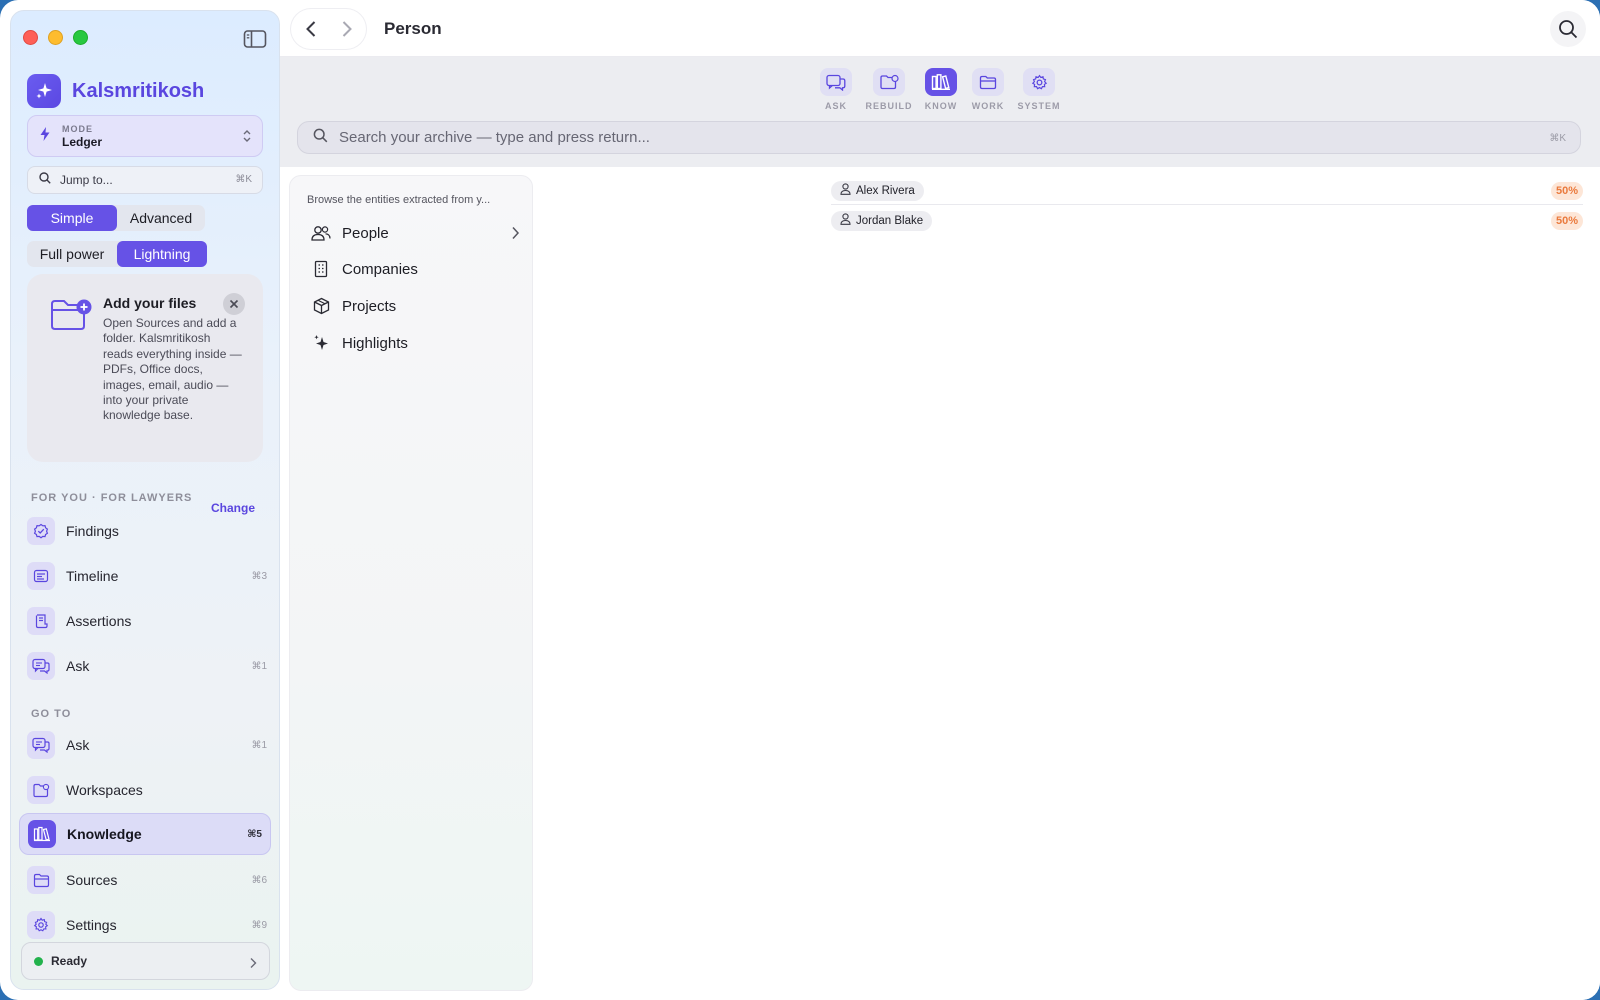 The height and width of the screenshot is (1000, 1600). Describe the element at coordinates (845, 191) in the screenshot. I see `person-icon` at that location.